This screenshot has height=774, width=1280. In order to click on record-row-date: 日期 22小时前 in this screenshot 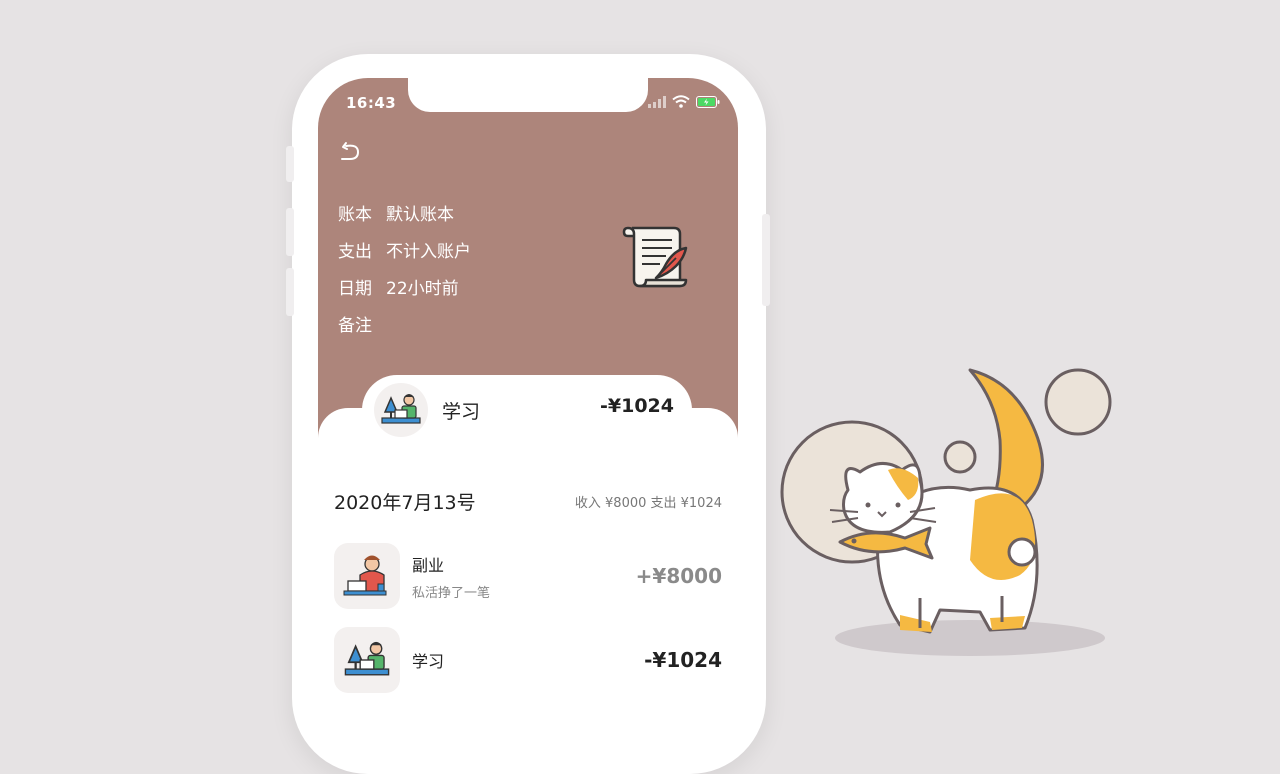, I will do `click(404, 292)`.